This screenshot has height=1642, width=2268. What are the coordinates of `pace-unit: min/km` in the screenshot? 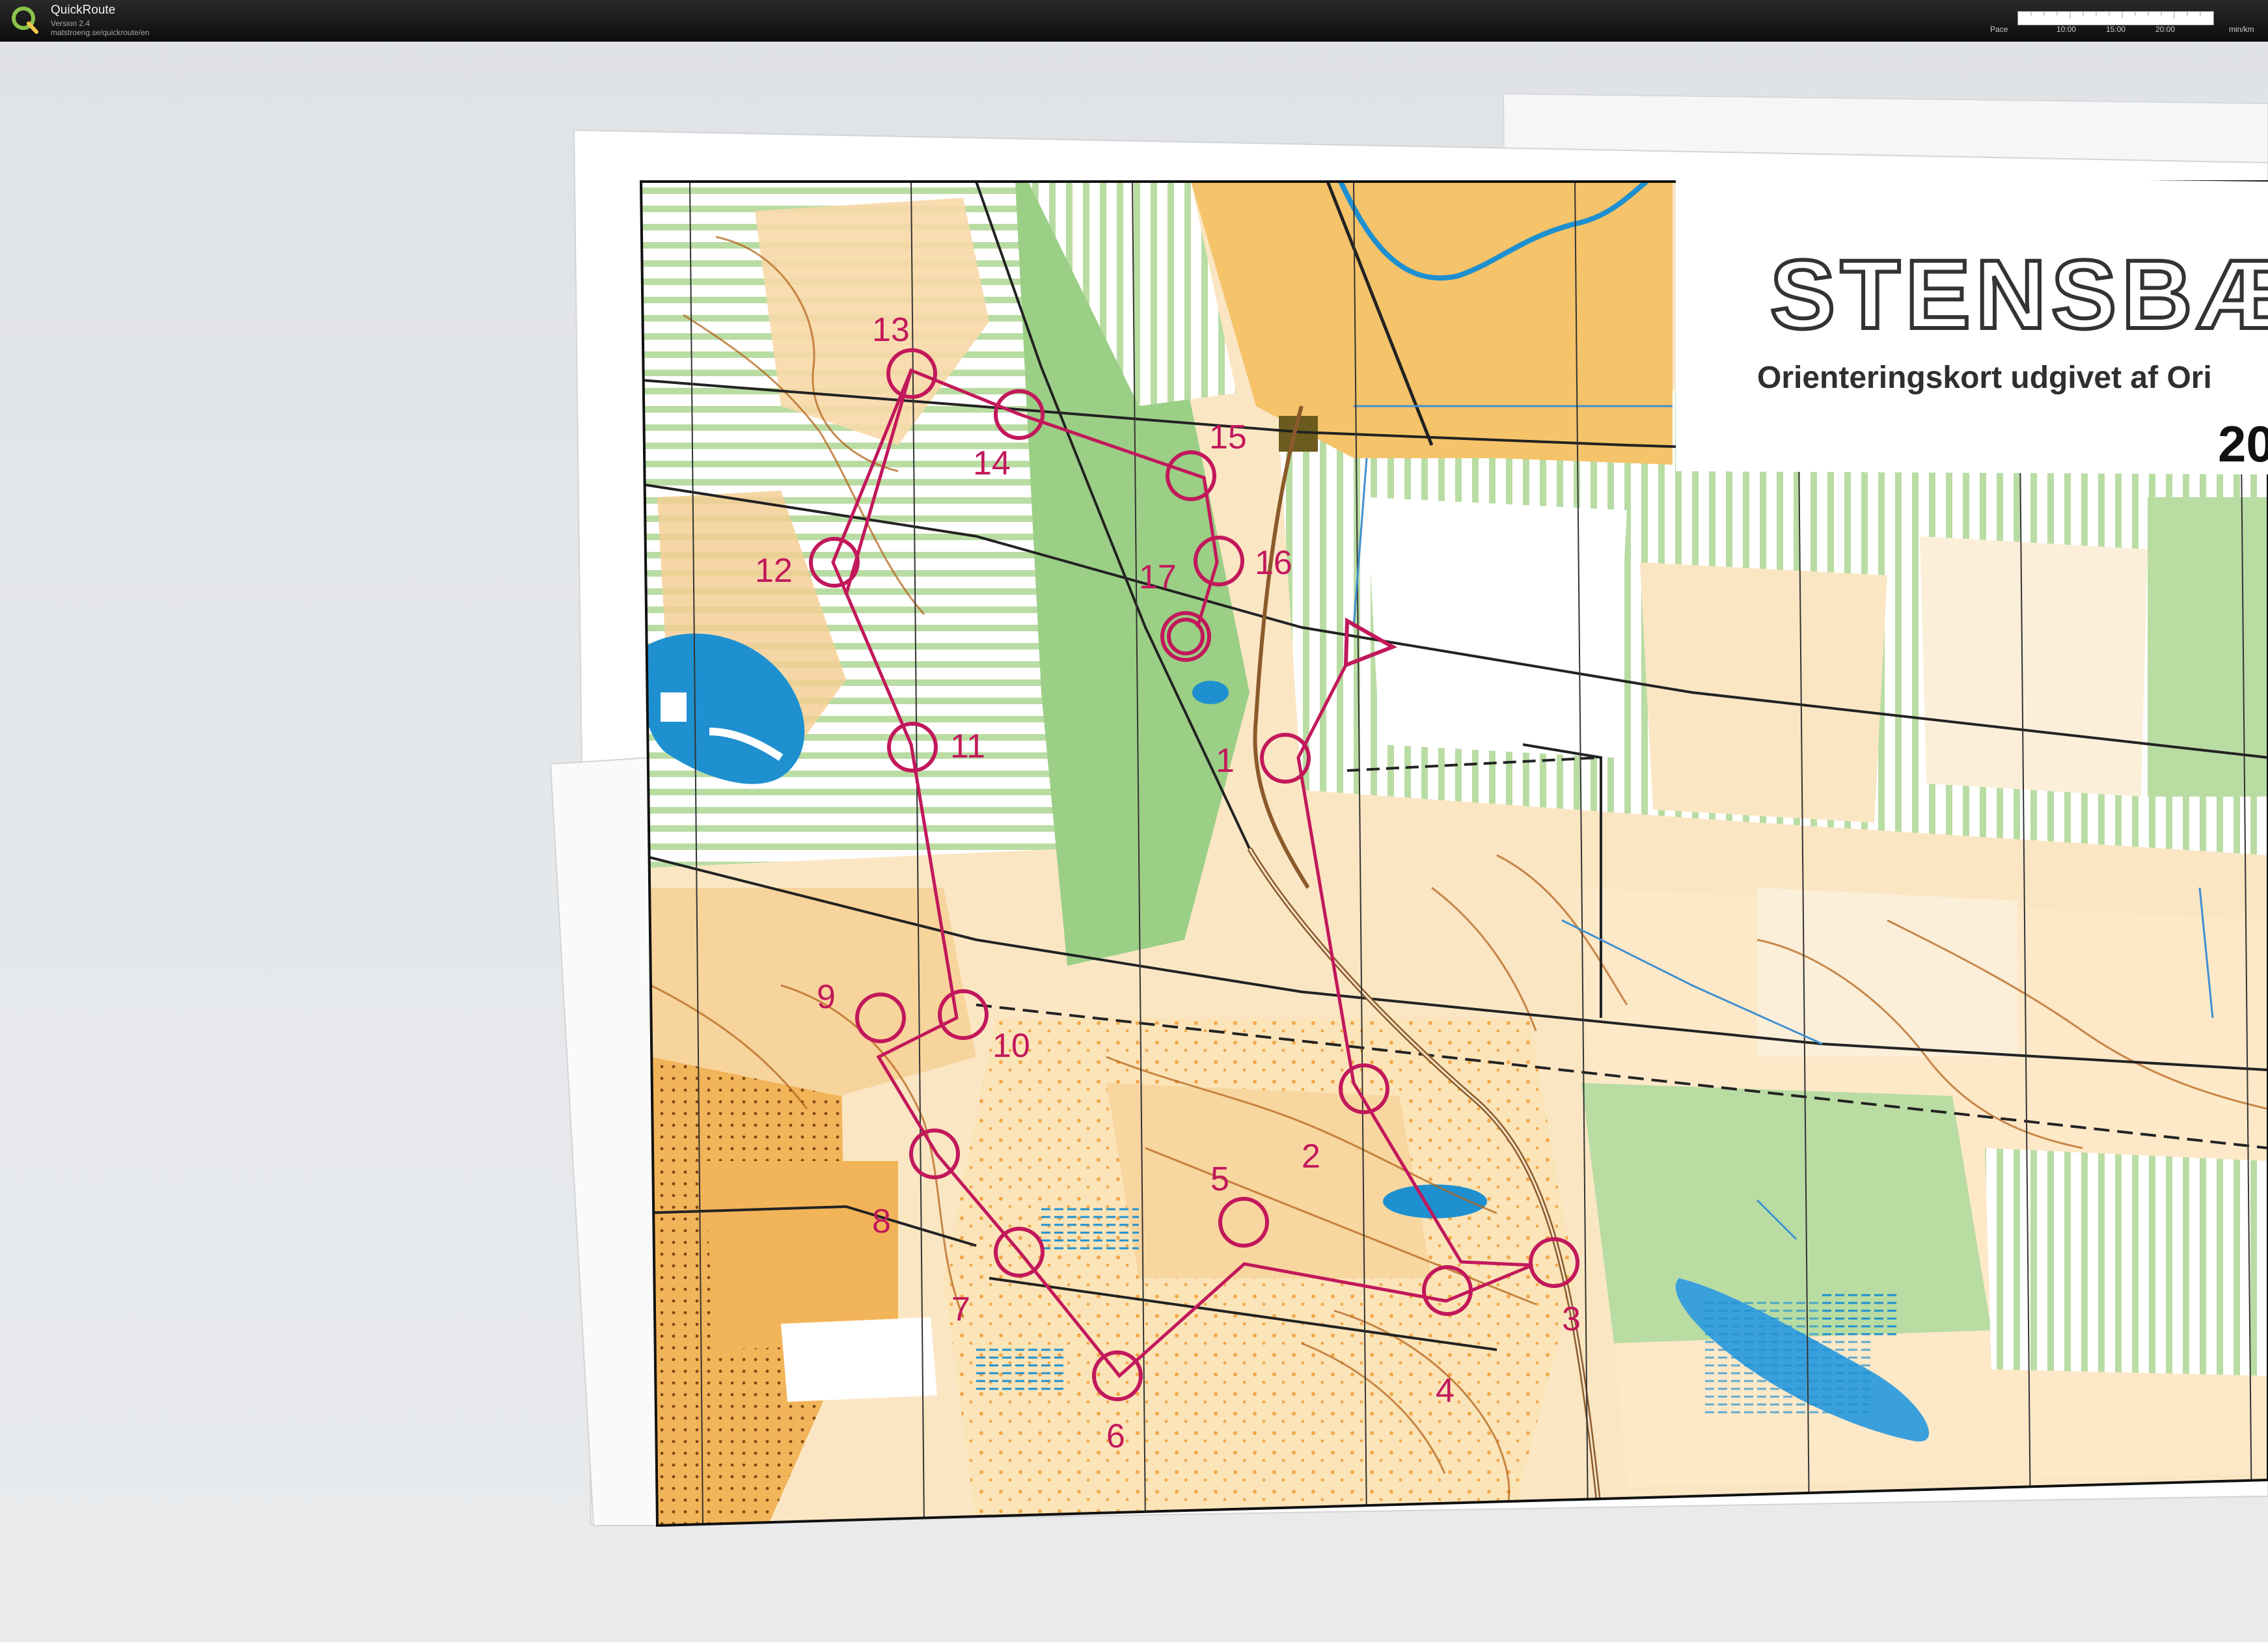 It's located at (2241, 30).